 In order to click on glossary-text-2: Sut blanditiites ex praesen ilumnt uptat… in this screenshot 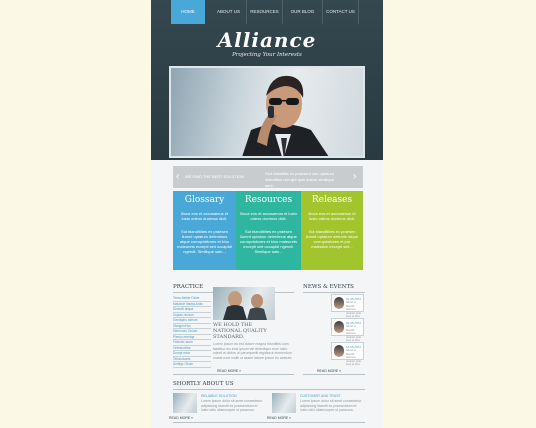, I will do `click(204, 241)`.